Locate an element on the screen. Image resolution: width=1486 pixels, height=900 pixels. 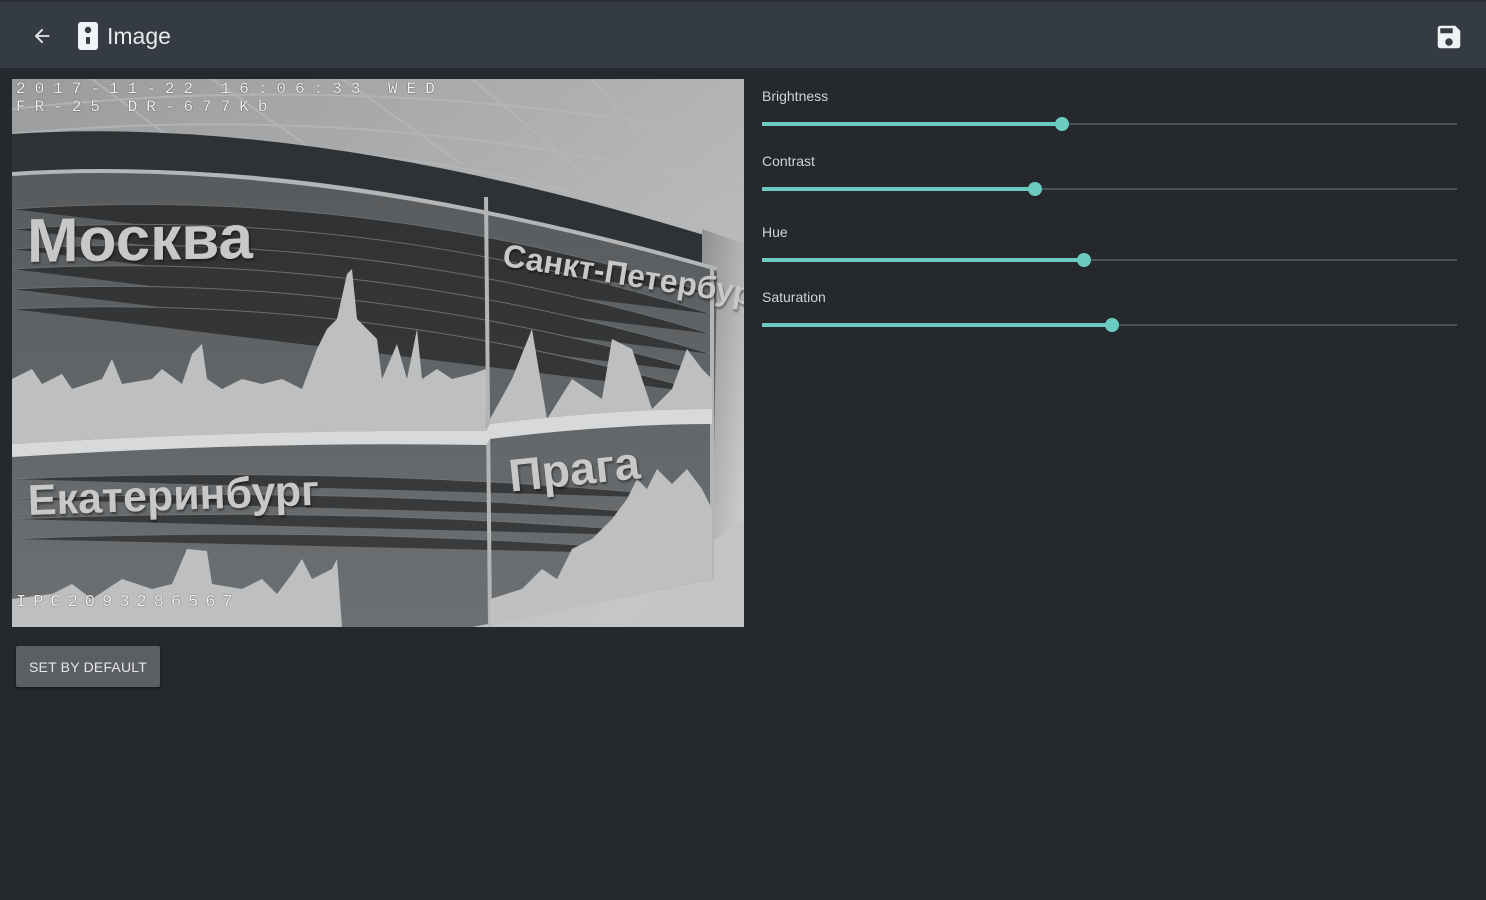
camera-device-icon is located at coordinates (88, 36).